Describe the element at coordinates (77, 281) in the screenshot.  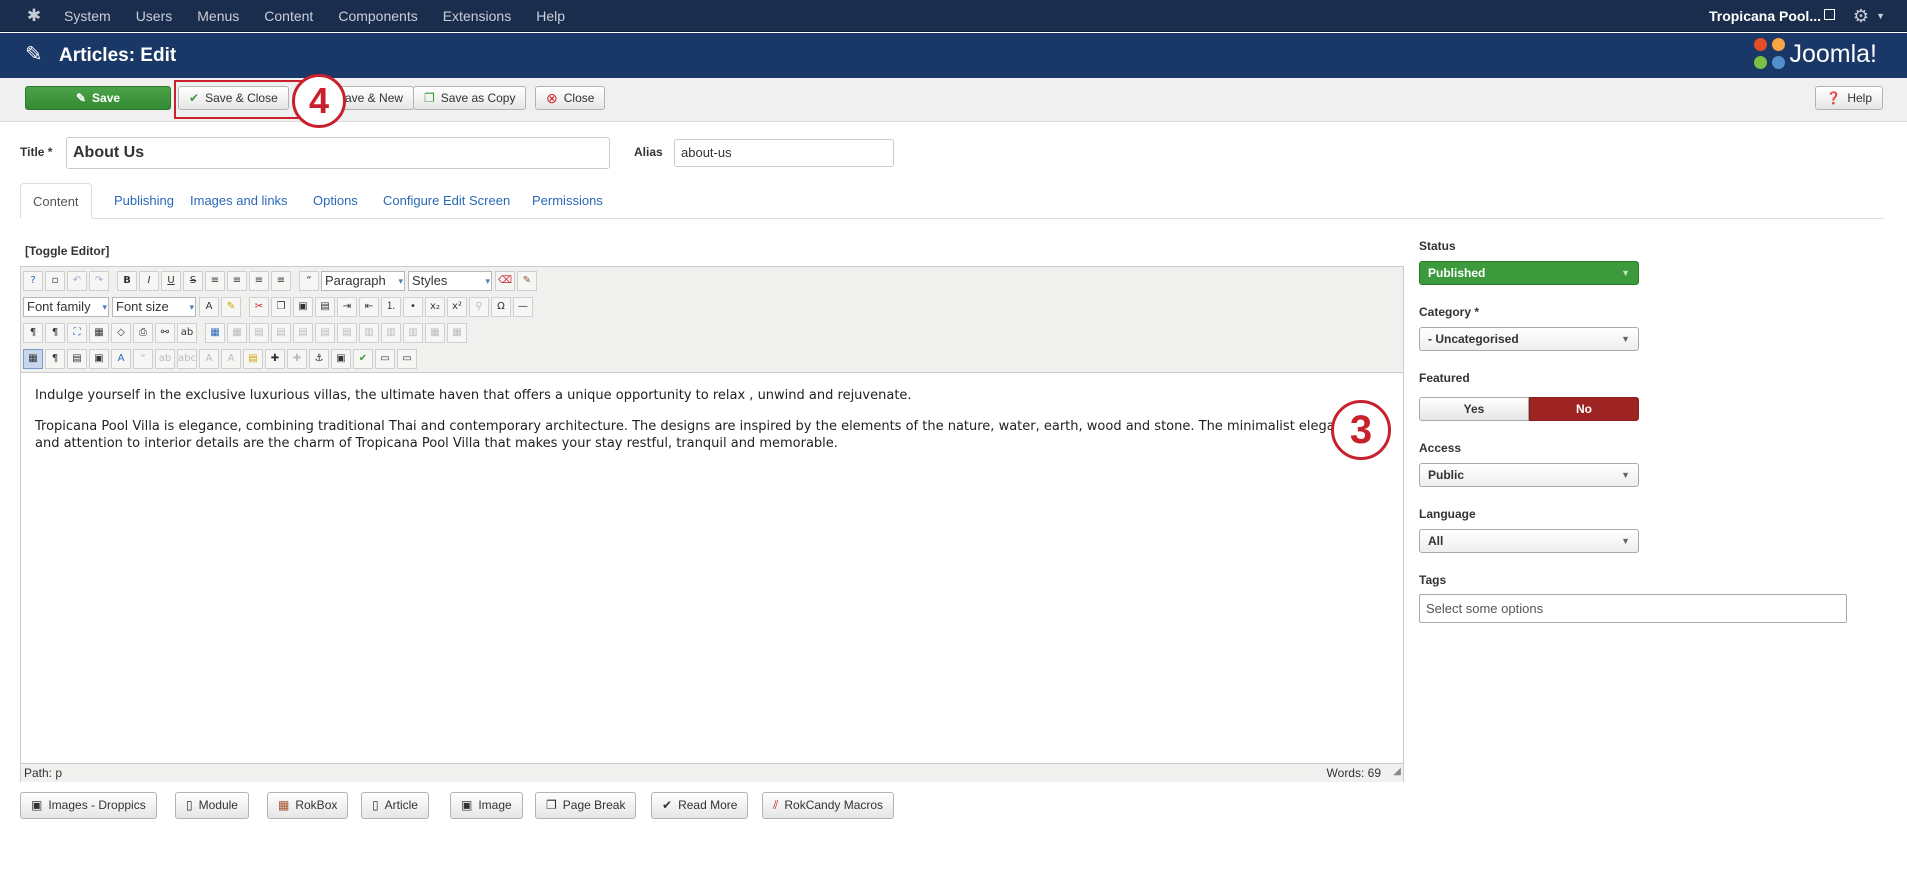
I see `undo-icon: ↶` at that location.